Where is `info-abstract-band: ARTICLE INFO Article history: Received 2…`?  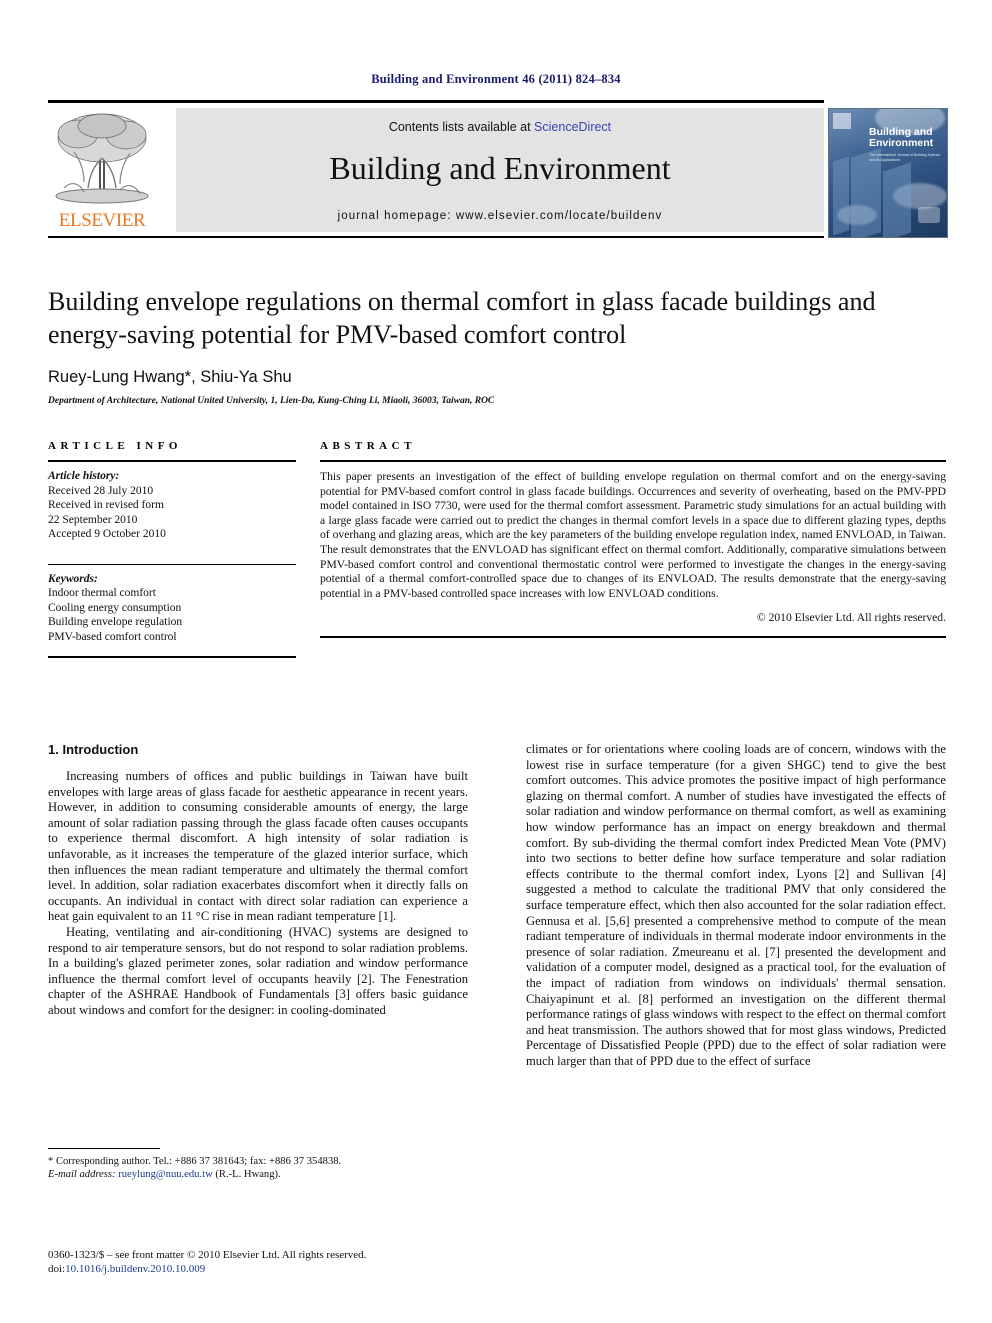
info-abstract-band: ARTICLE INFO Article history: Received 2… is located at coordinates (497, 549).